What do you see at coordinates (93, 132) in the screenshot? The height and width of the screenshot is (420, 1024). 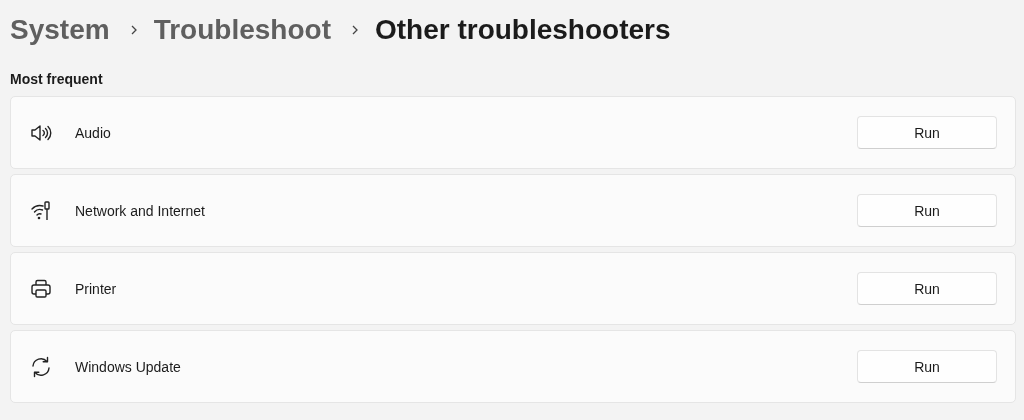 I see `troubleshooter-name: Audio` at bounding box center [93, 132].